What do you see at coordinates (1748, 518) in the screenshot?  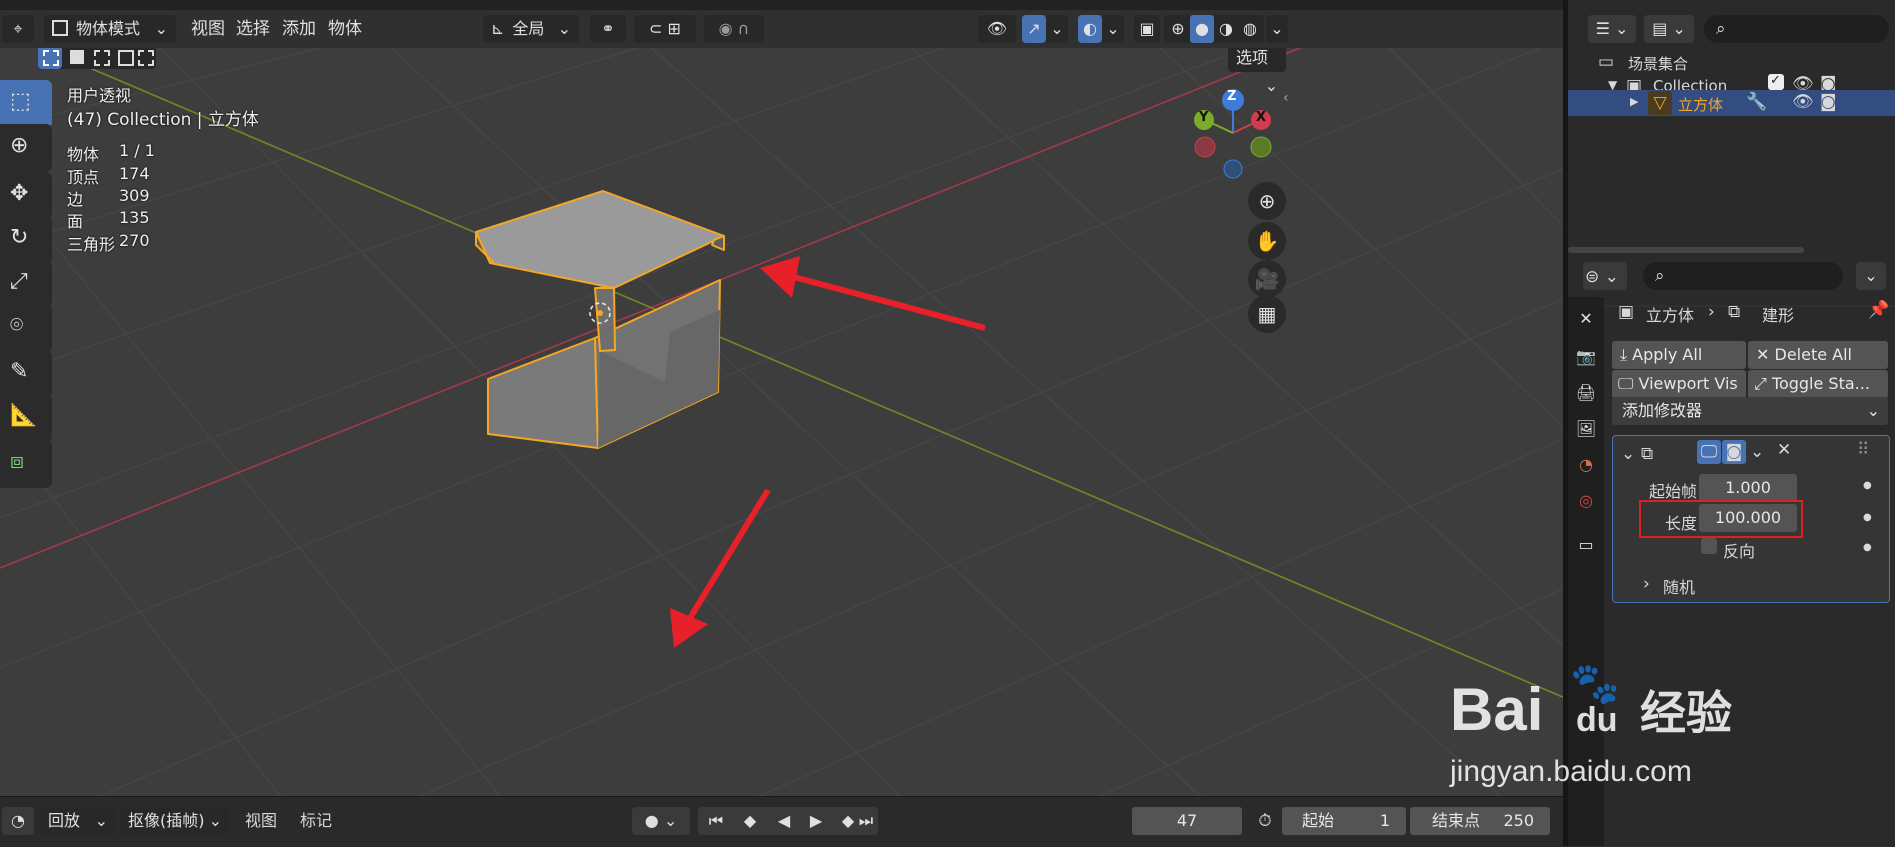 I see `length-input: 100.000` at bounding box center [1748, 518].